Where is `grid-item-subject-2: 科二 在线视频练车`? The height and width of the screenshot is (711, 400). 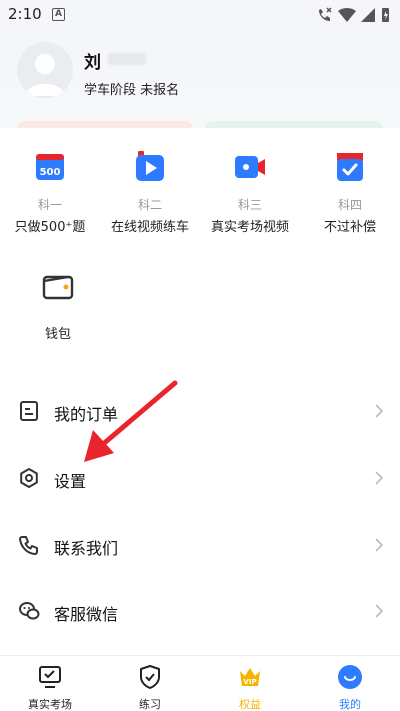 grid-item-subject-2: 科二 在线视频练车 is located at coordinates (150, 192).